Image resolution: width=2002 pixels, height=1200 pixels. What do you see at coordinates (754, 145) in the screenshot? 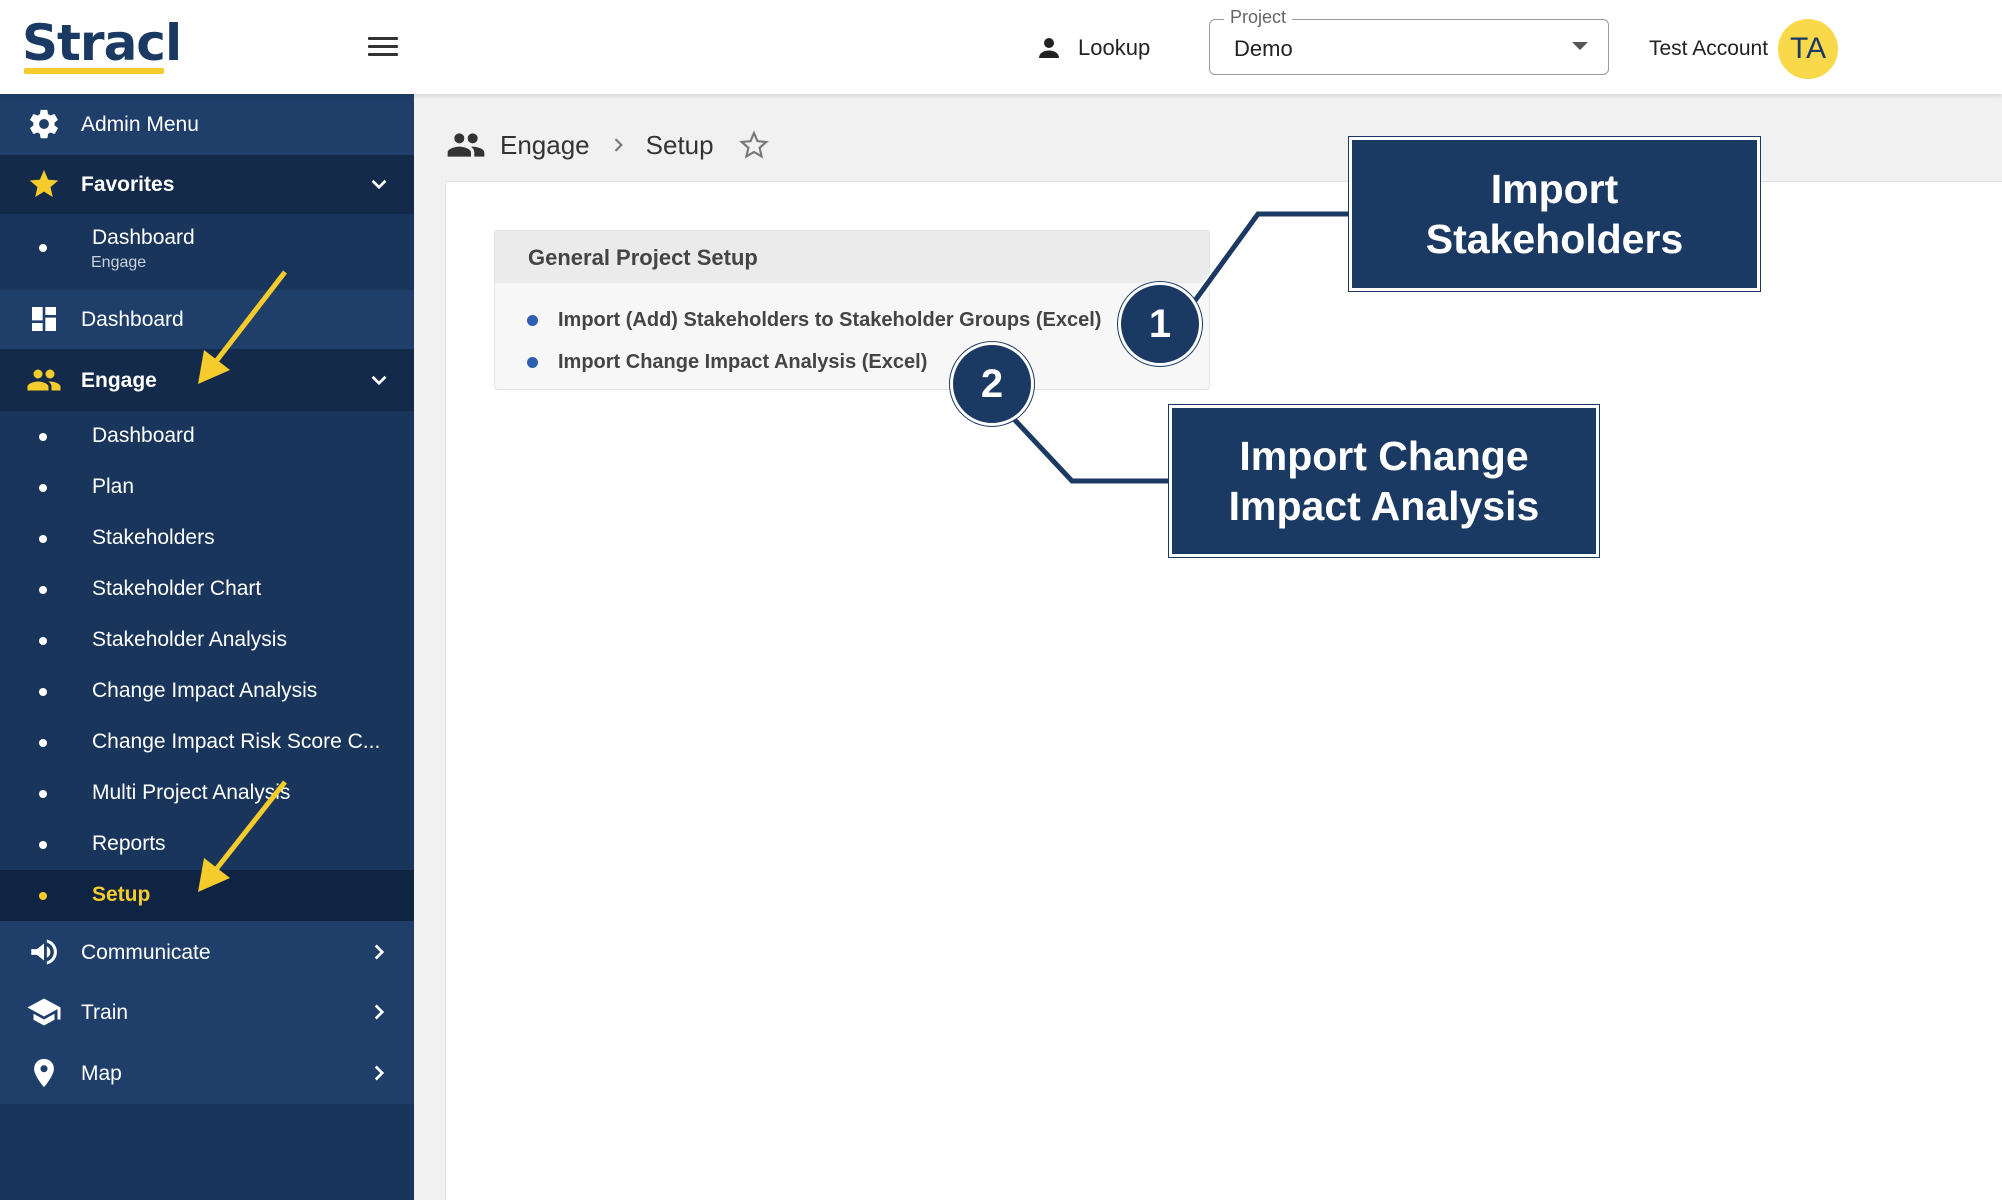
I see `favorite-star-icon` at bounding box center [754, 145].